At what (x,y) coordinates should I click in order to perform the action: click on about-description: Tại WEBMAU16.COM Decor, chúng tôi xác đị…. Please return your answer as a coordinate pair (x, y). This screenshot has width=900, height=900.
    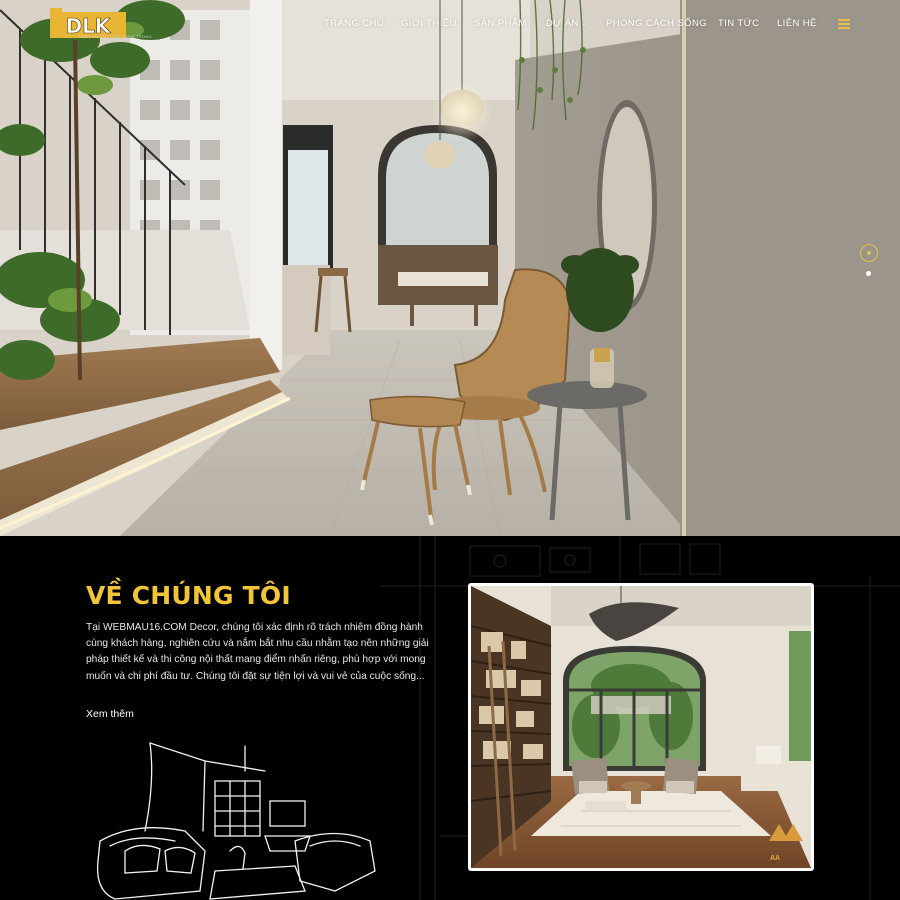
    Looking at the image, I should click on (257, 652).